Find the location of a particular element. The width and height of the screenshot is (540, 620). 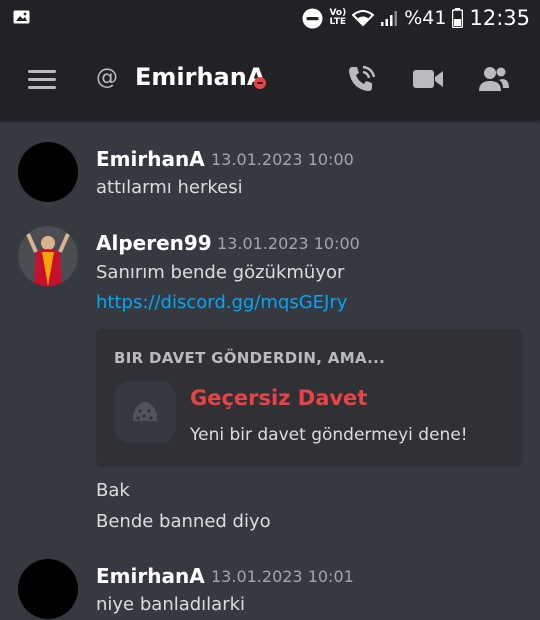

message-text: Bak is located at coordinates (113, 490).